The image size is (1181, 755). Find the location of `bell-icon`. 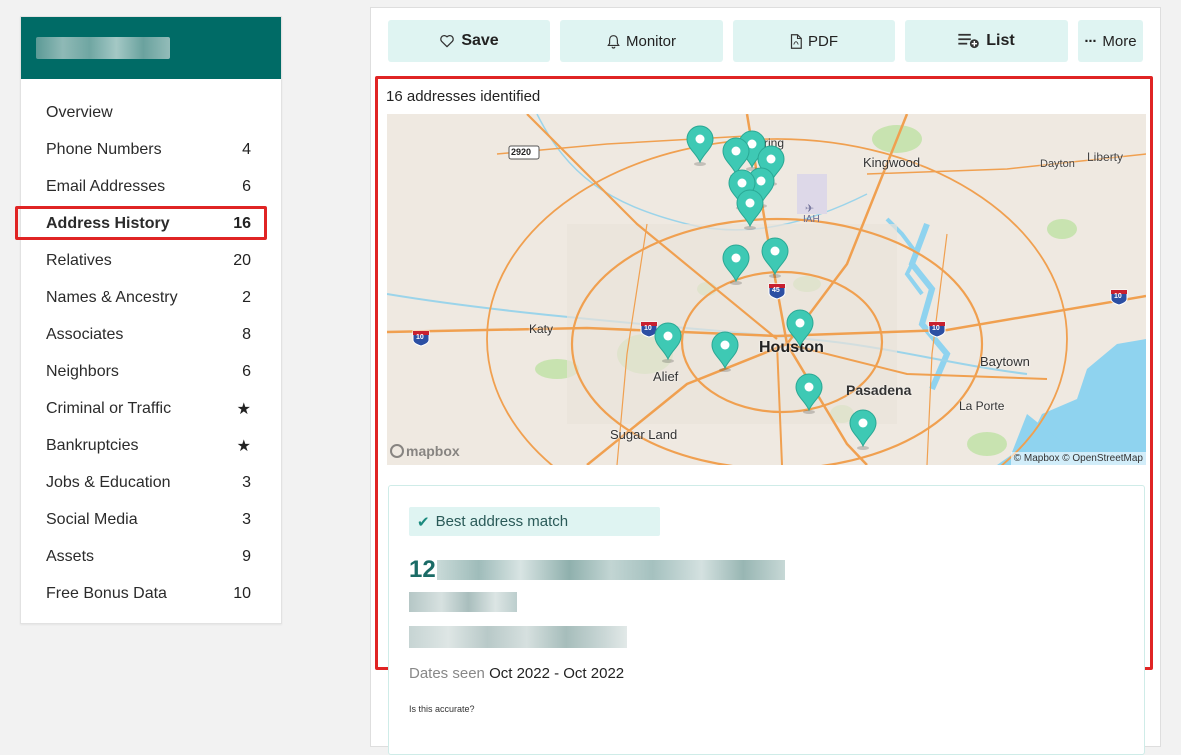

bell-icon is located at coordinates (613, 41).